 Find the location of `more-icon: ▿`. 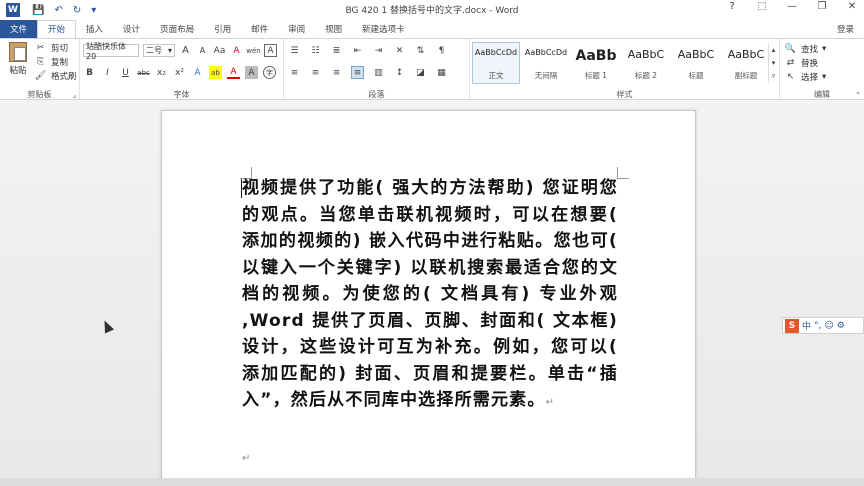

more-icon: ▿ is located at coordinates (774, 76).